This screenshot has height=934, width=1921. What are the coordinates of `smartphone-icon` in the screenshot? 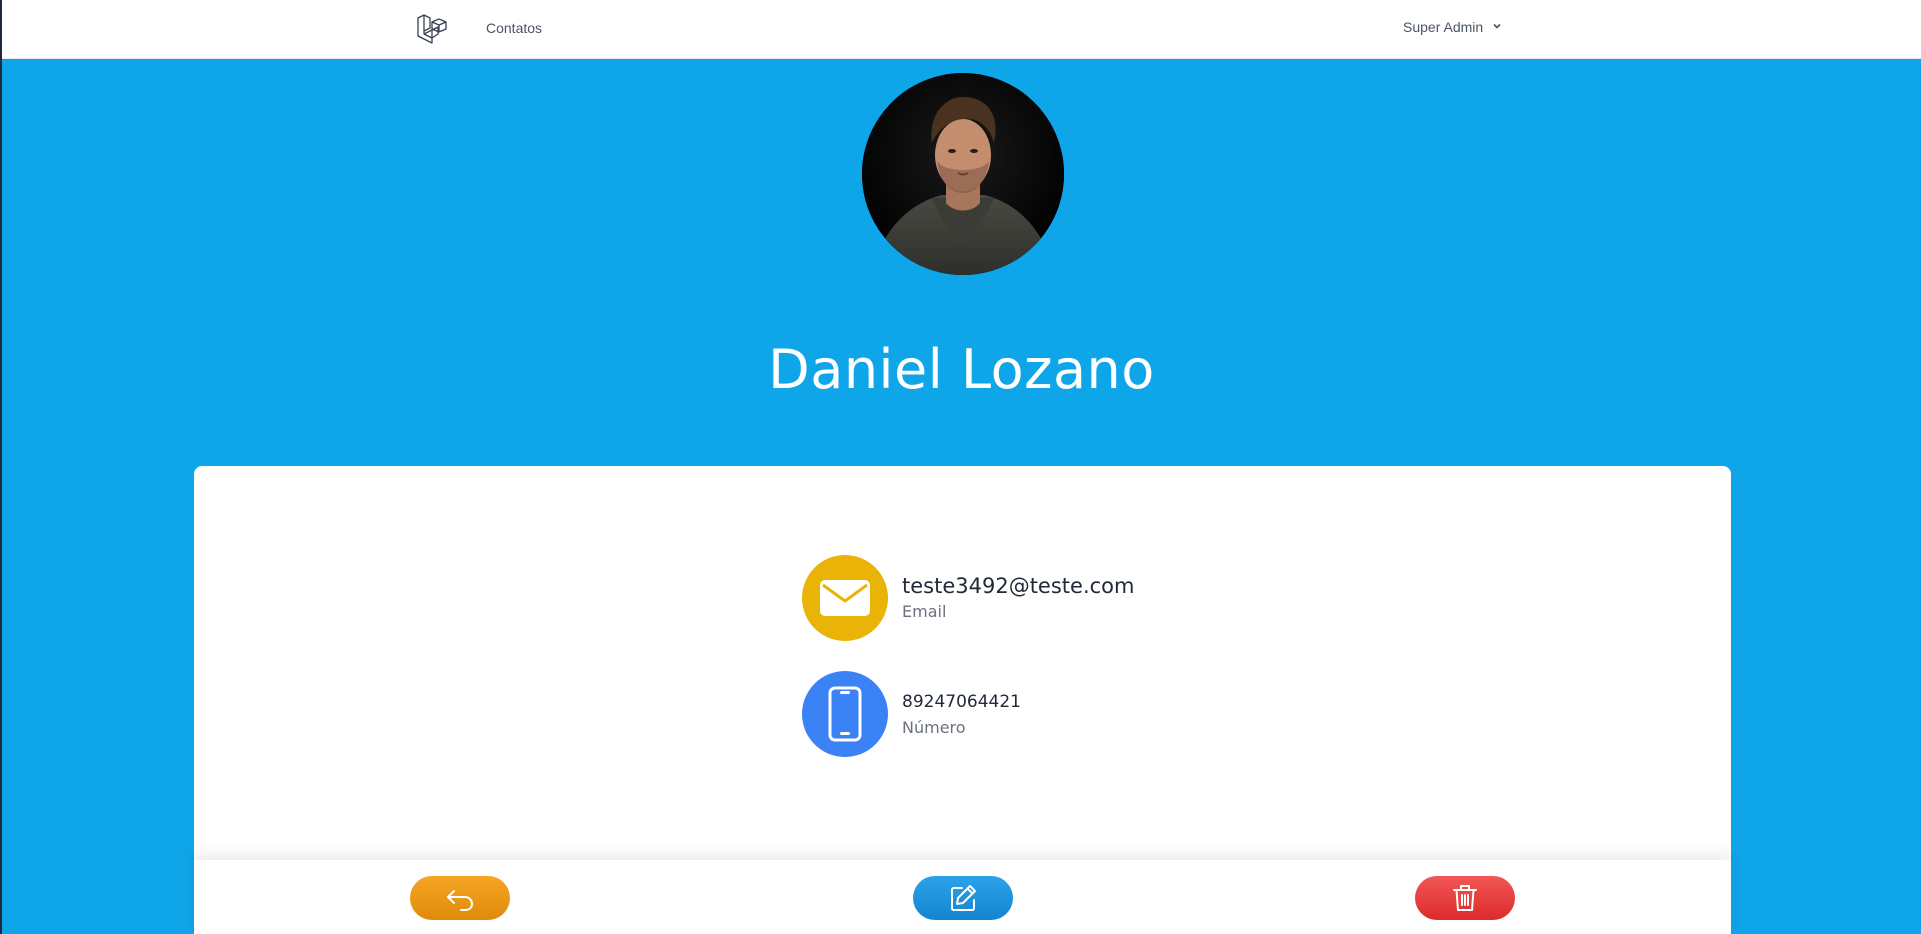 It's located at (845, 714).